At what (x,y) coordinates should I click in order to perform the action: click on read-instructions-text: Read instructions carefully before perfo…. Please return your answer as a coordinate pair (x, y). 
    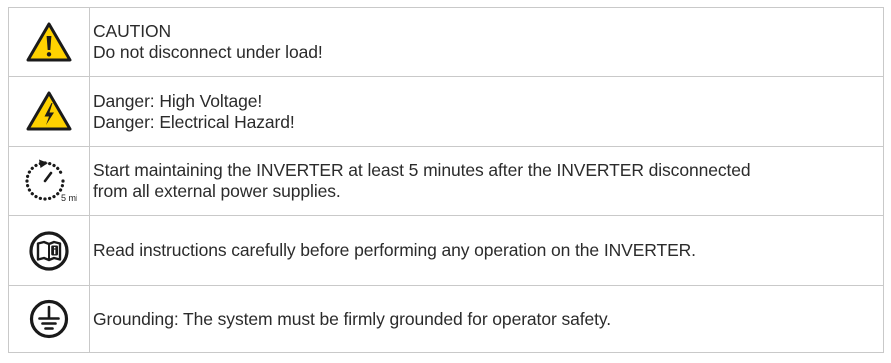
    Looking at the image, I should click on (394, 250).